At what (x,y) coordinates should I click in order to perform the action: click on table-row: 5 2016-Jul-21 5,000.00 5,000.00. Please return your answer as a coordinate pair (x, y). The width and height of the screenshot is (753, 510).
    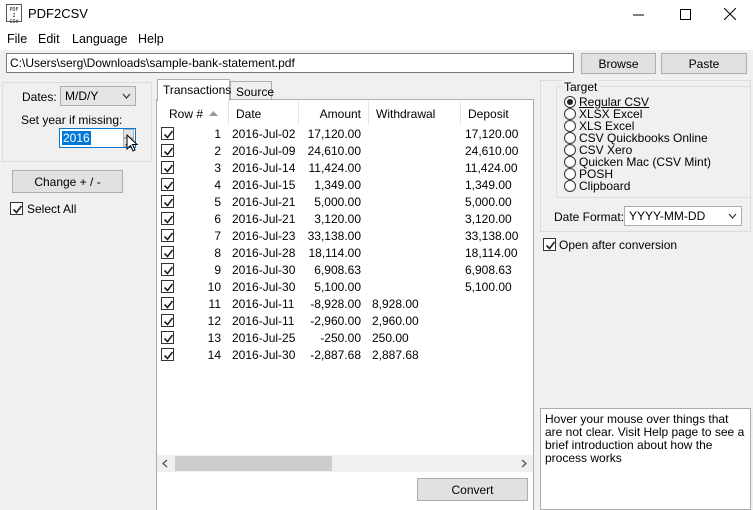
    Looking at the image, I should click on (345, 202).